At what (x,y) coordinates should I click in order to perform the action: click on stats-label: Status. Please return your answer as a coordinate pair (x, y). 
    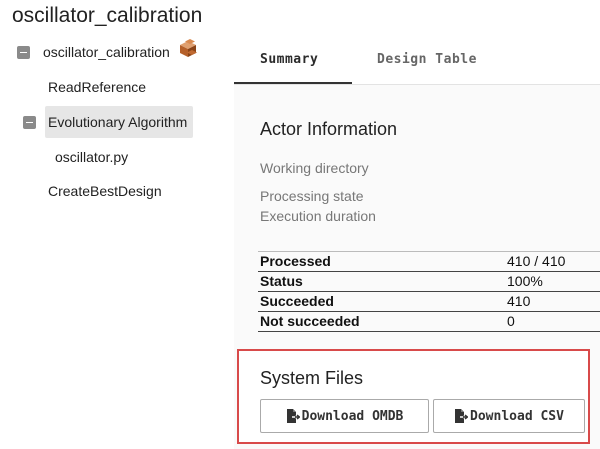
    Looking at the image, I should click on (281, 281).